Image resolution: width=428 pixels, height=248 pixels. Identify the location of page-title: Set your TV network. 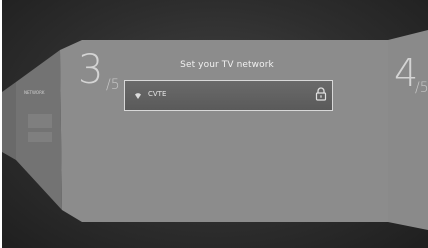
(227, 65).